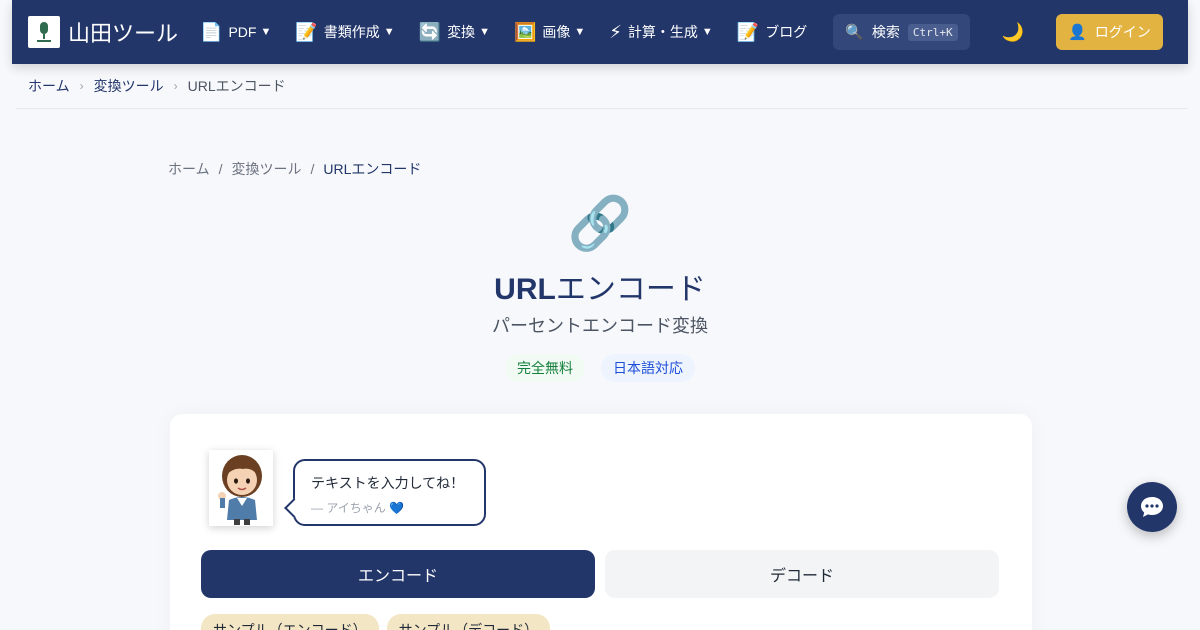 The width and height of the screenshot is (1200, 630). I want to click on page-breadcrumb-current: URLエンコード, so click(372, 169).